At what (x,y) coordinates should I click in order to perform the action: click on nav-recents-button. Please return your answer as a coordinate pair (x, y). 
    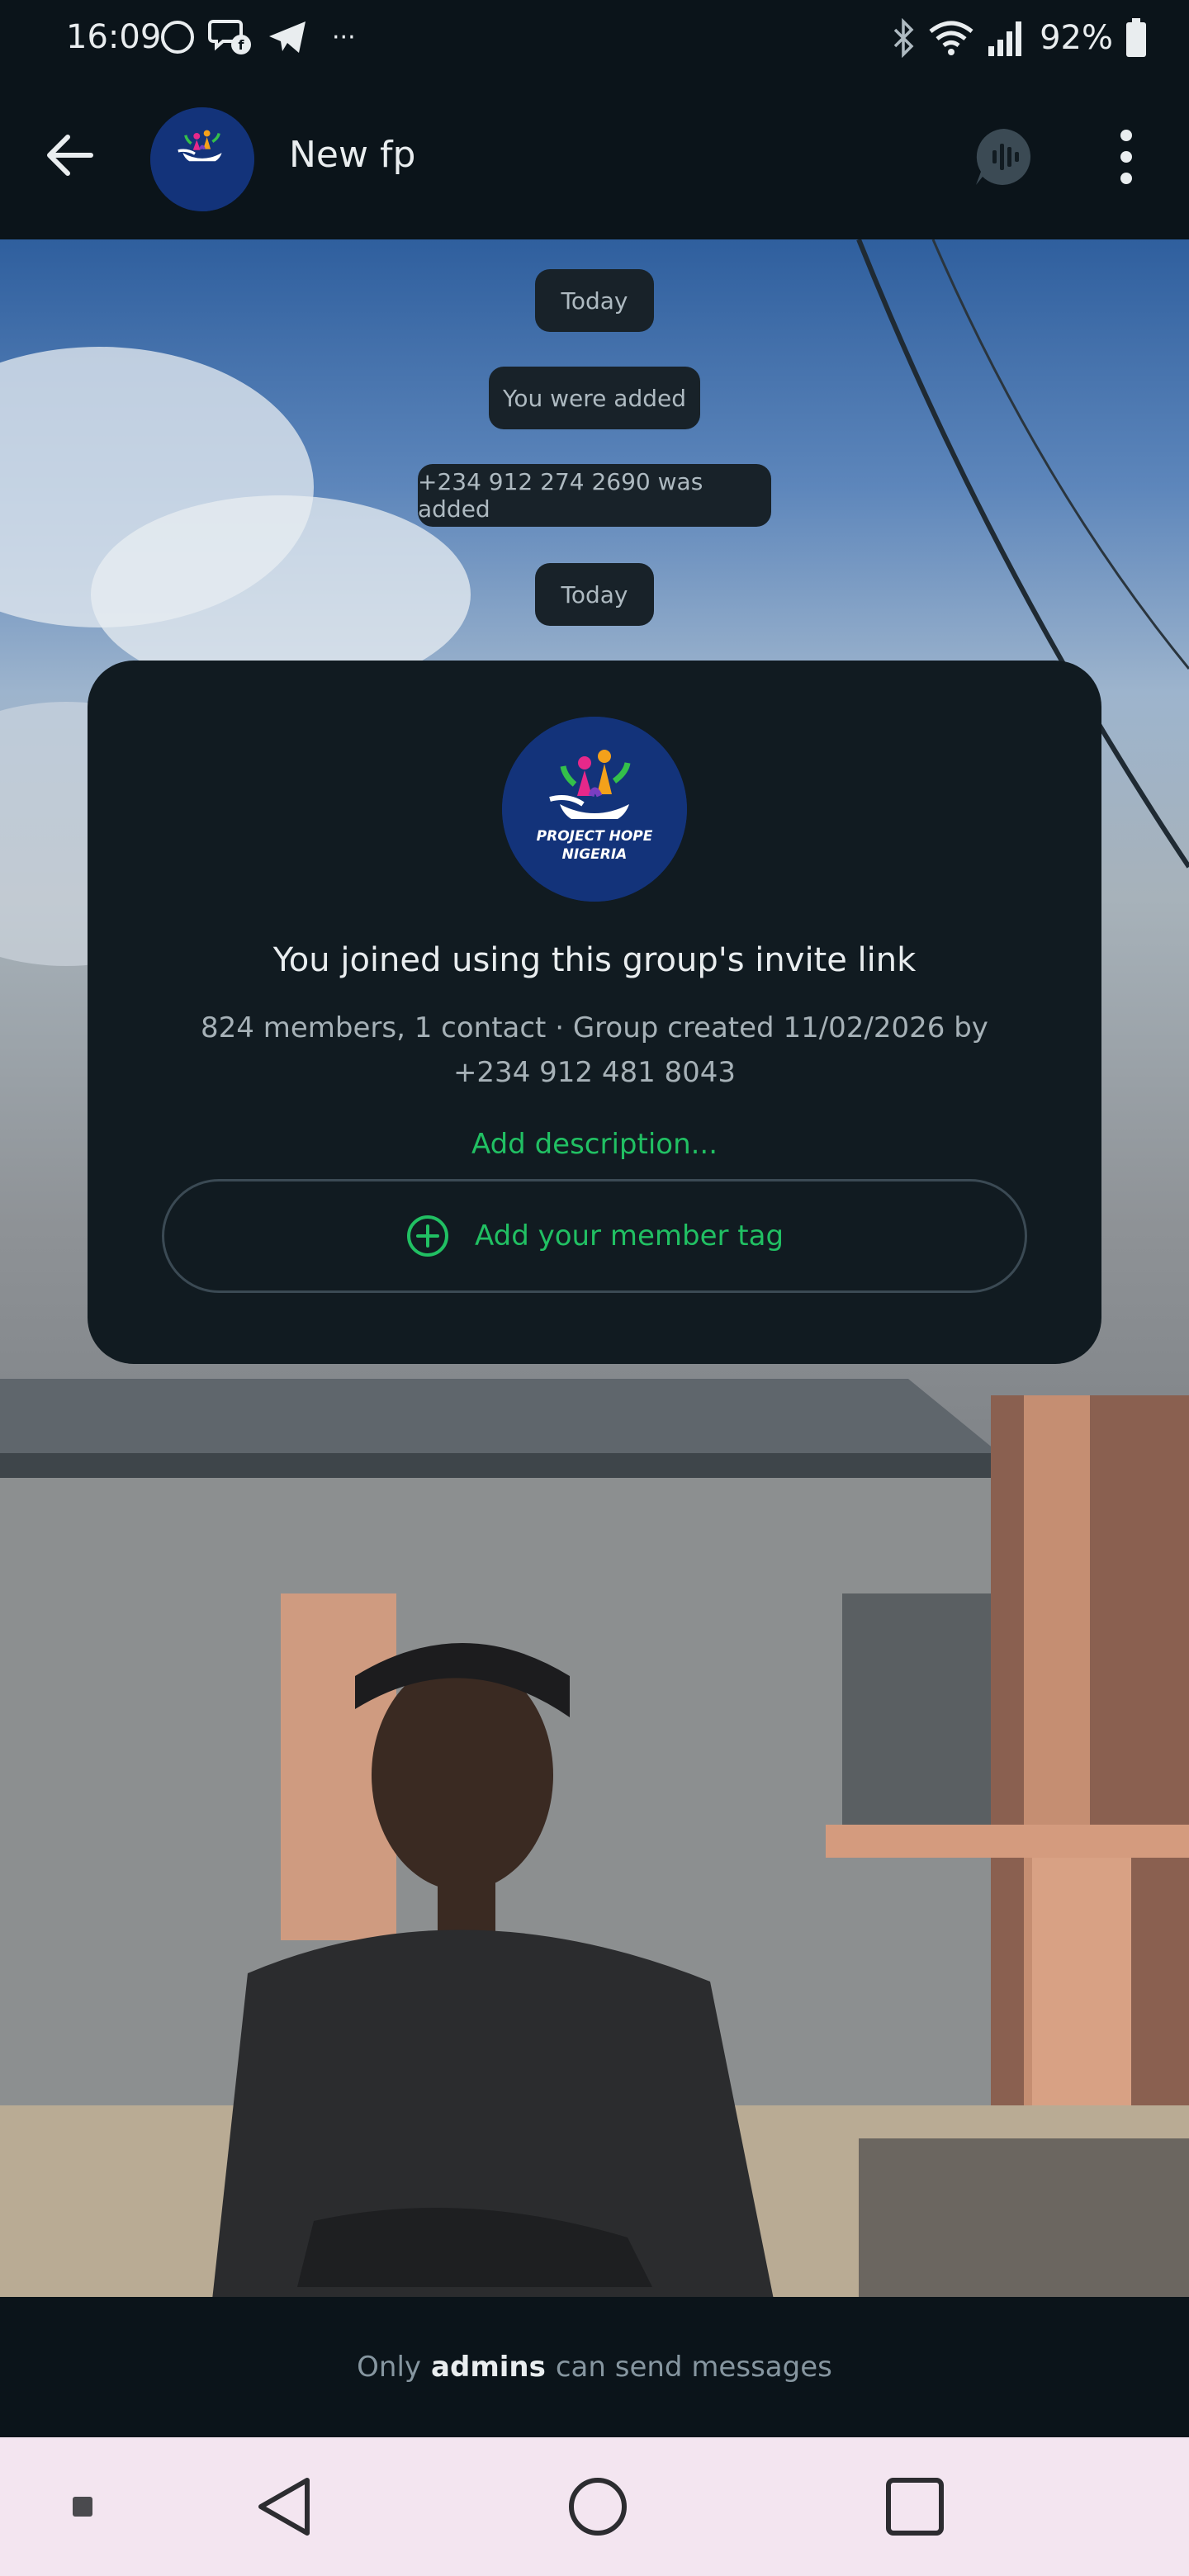
    Looking at the image, I should click on (915, 2506).